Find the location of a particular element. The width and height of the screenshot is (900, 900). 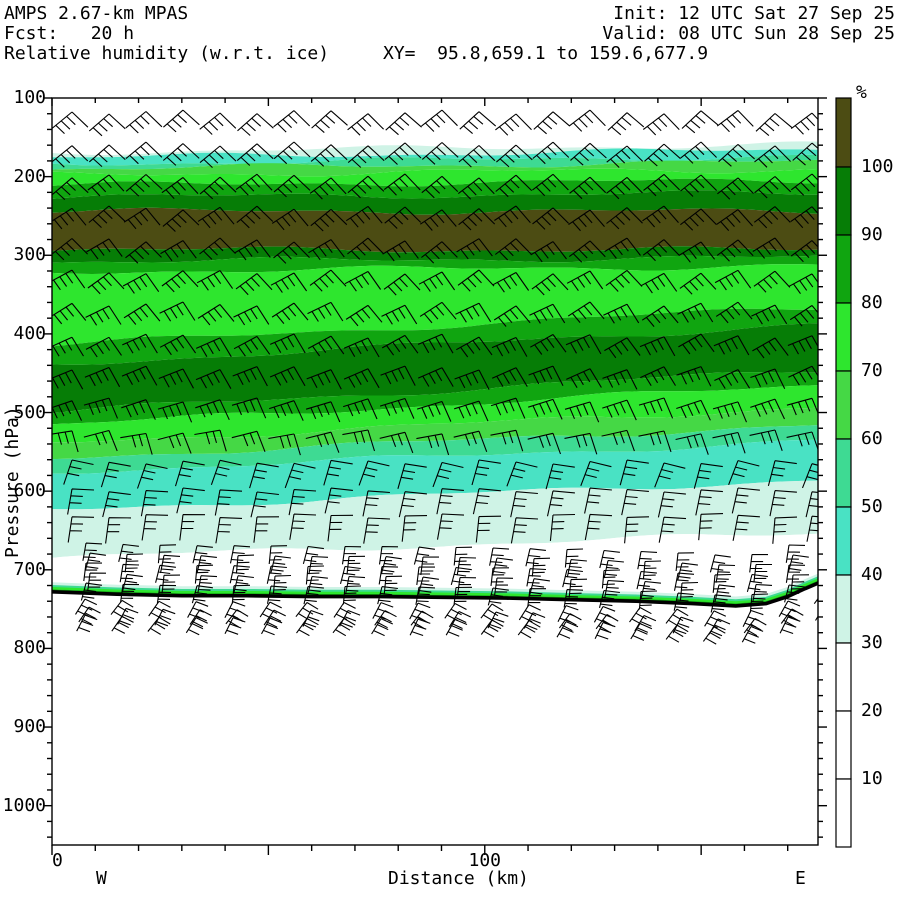

x-axis-west-label: W is located at coordinates (101, 878).